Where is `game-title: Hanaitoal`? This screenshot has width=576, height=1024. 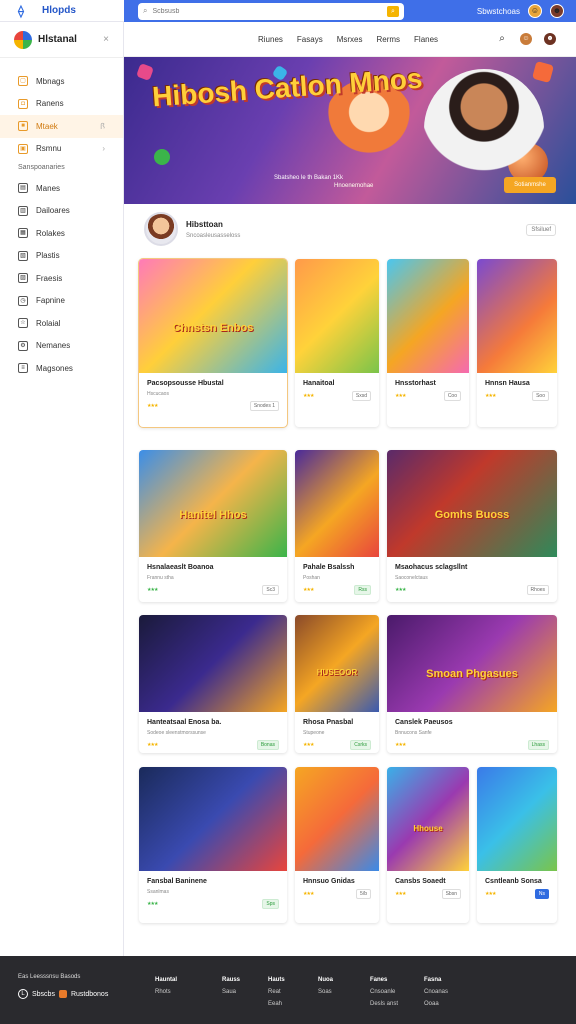
game-title: Hanaitoal is located at coordinates (337, 381).